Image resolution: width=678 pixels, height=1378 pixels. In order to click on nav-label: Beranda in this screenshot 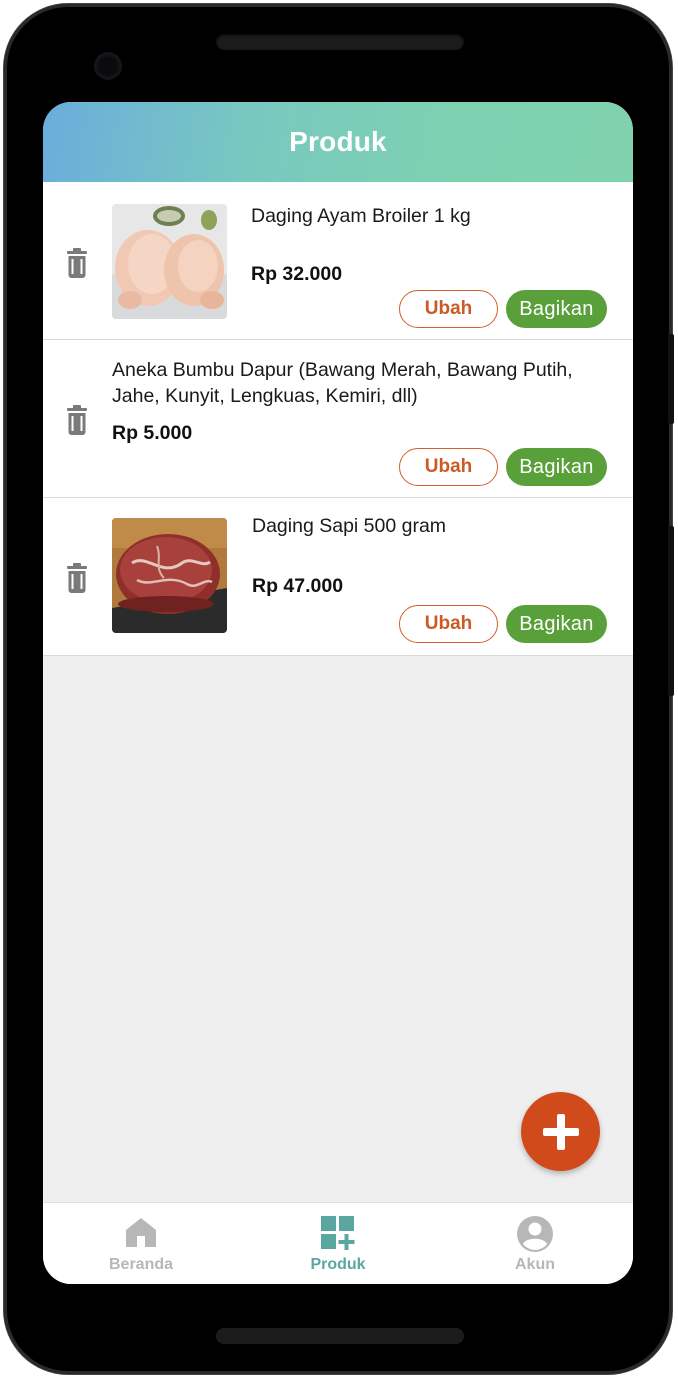, I will do `click(141, 1264)`.